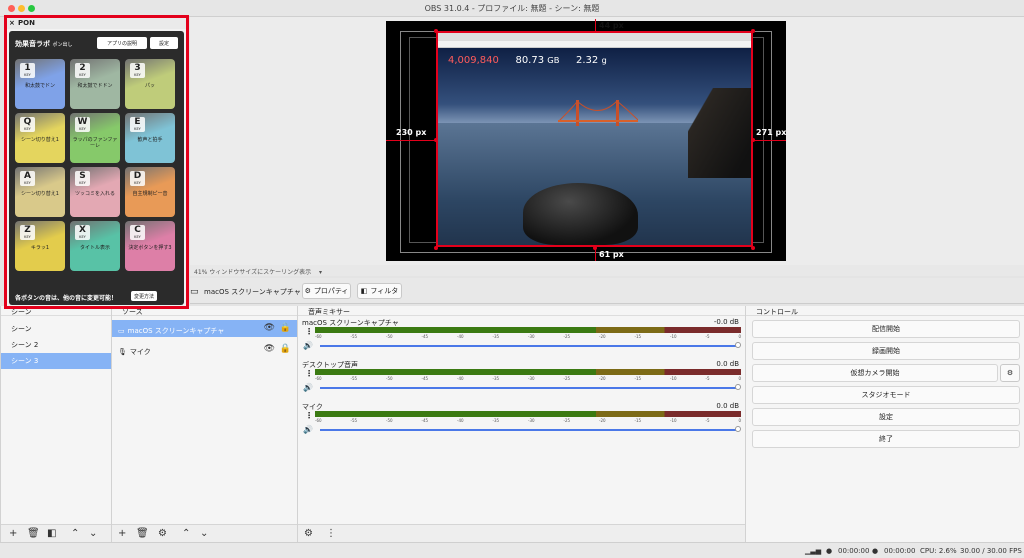 This screenshot has width=1024, height=558. Describe the element at coordinates (122, 43) in the screenshot. I see `app-description-button: アプリの説明` at that location.